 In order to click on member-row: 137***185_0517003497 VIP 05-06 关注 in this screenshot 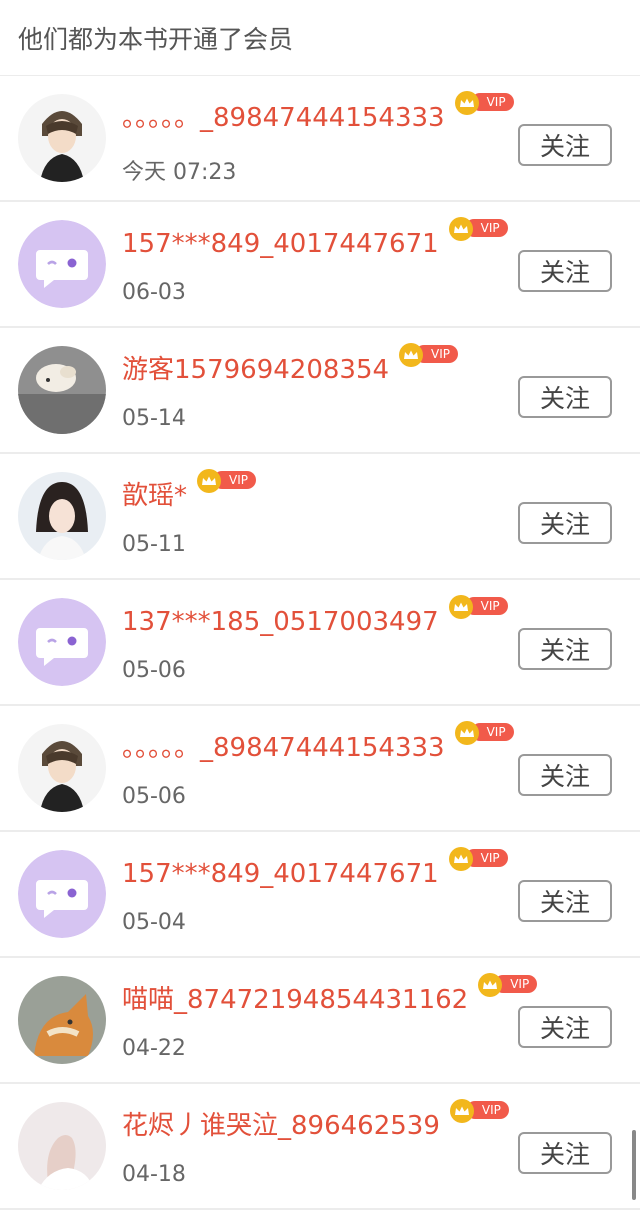, I will do `click(320, 643)`.